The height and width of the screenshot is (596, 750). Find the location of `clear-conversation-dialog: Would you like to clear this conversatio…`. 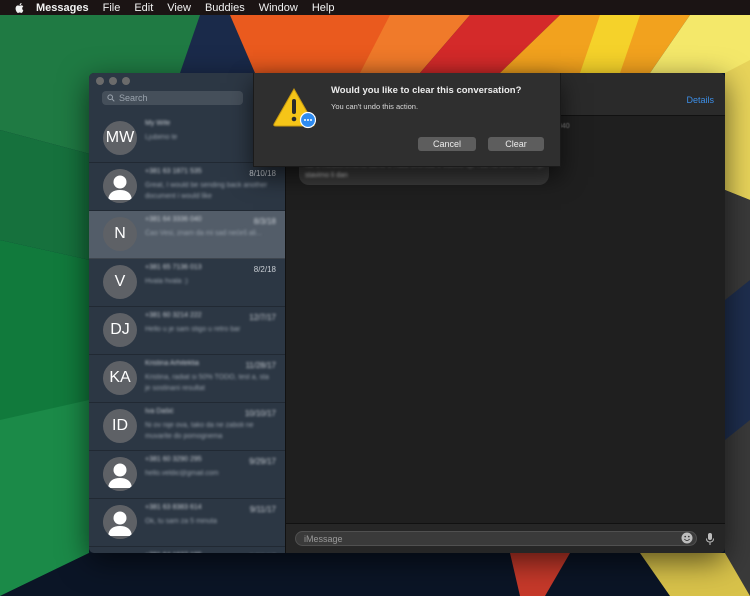

clear-conversation-dialog: Would you like to clear this conversatio… is located at coordinates (407, 120).